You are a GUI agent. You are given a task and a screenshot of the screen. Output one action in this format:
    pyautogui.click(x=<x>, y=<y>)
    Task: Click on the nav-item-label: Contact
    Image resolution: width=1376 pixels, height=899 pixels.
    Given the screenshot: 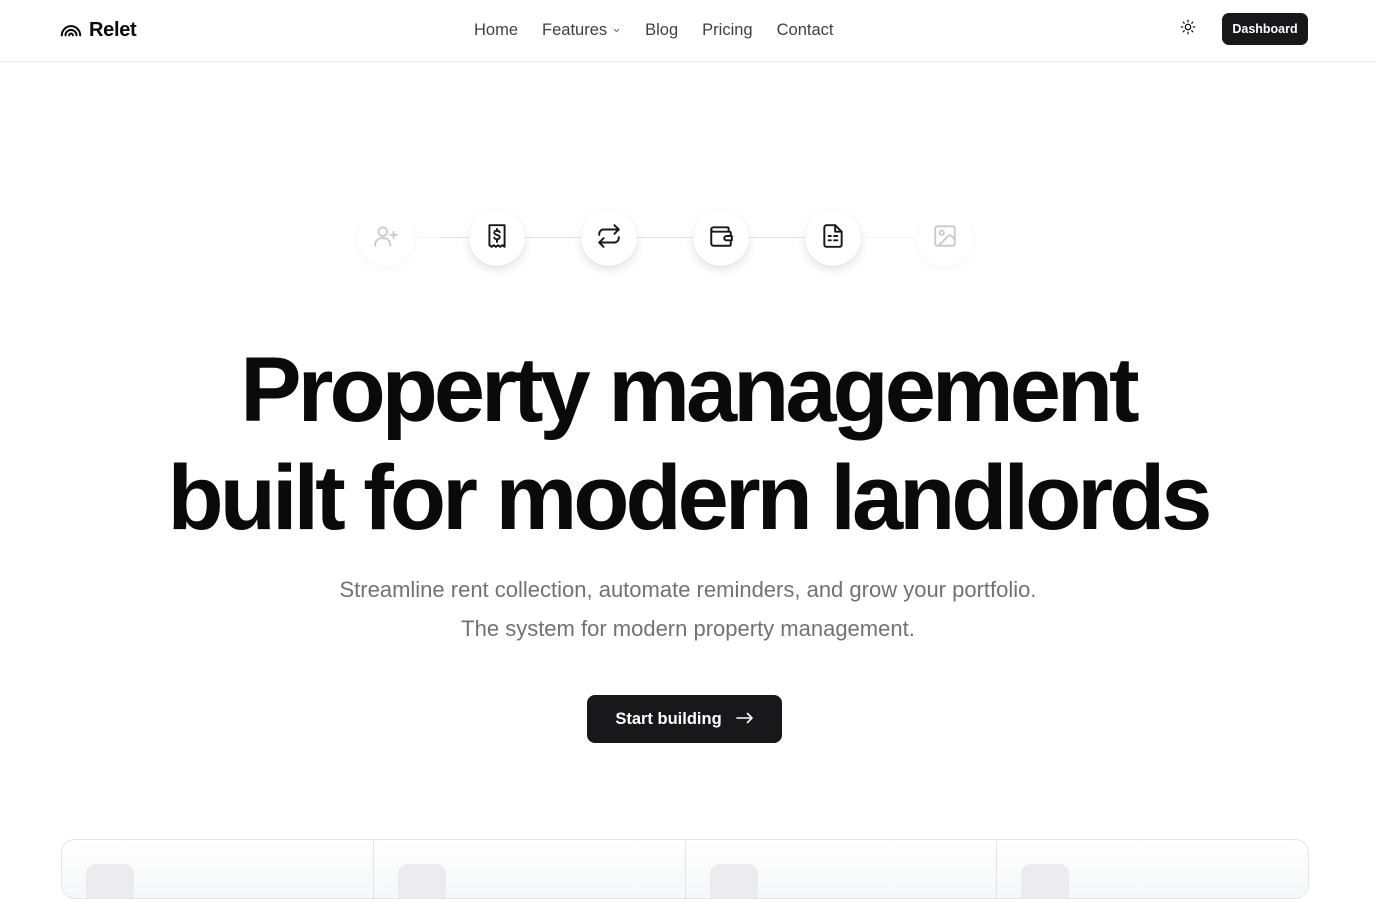 What is the action you would take?
    pyautogui.click(x=805, y=29)
    